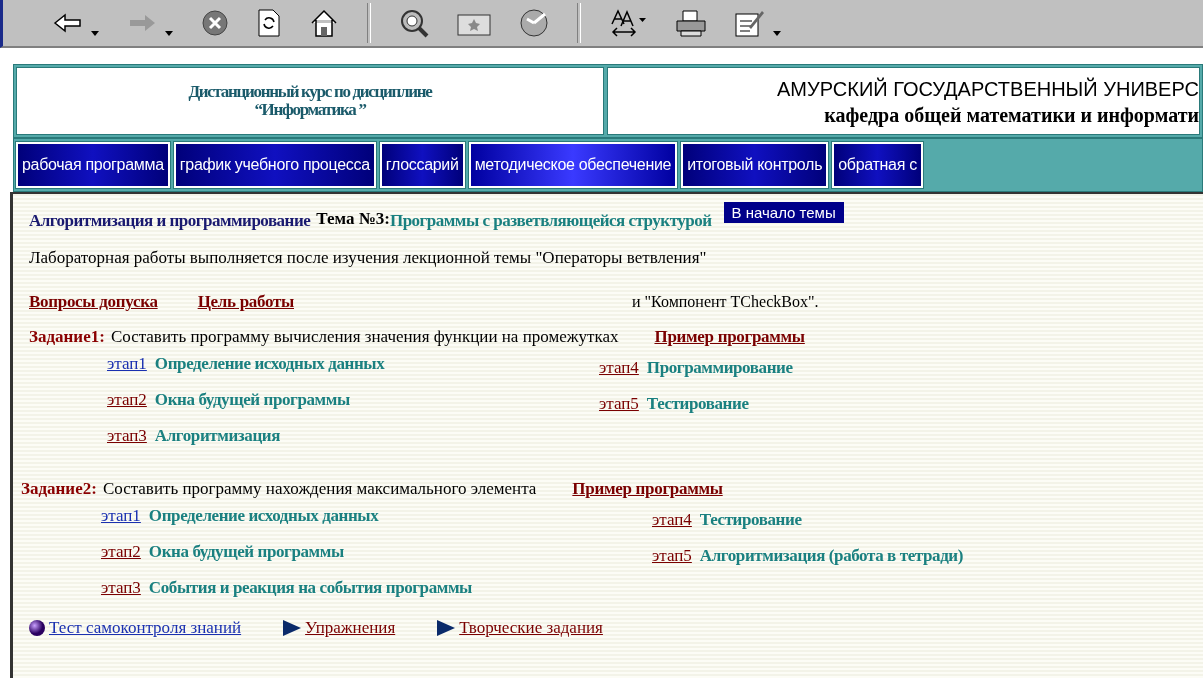  Describe the element at coordinates (310, 110) in the screenshot. I see `course-title: “Информатика ”` at that location.